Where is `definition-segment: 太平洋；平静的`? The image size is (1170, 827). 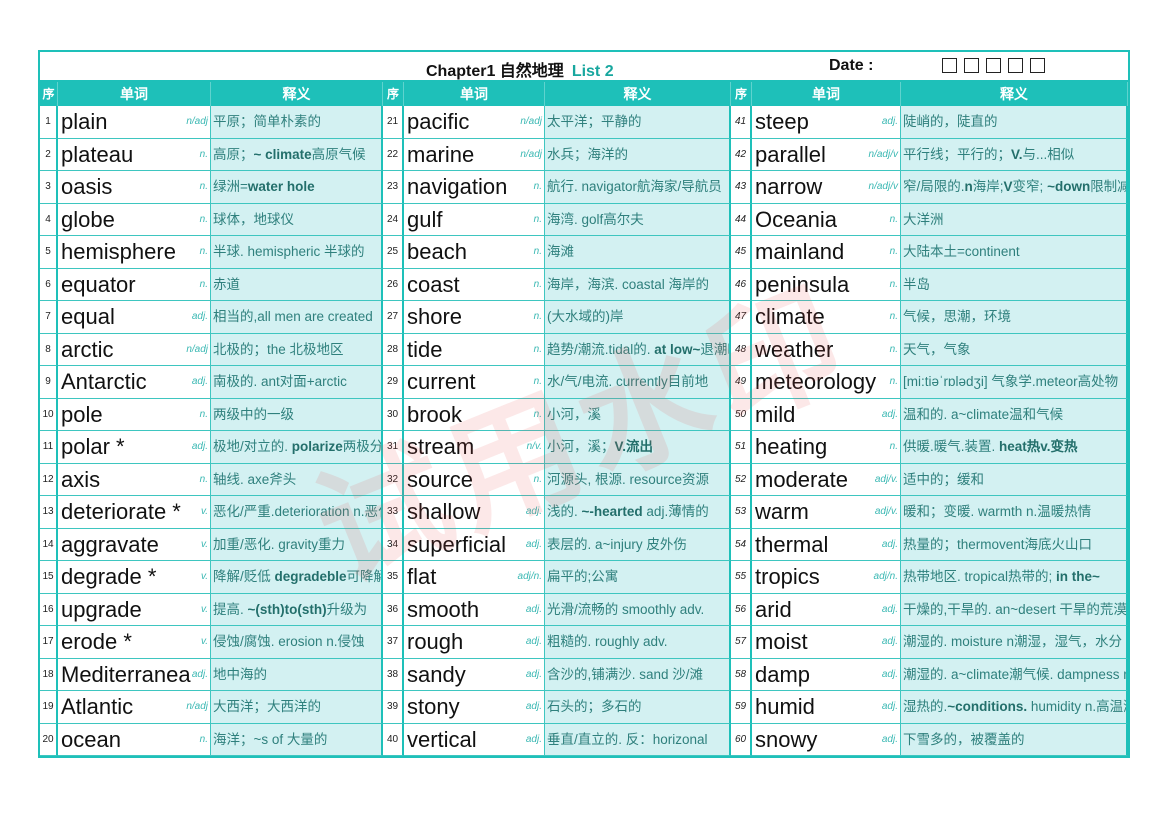
definition-segment: 太平洋；平静的 is located at coordinates (594, 121).